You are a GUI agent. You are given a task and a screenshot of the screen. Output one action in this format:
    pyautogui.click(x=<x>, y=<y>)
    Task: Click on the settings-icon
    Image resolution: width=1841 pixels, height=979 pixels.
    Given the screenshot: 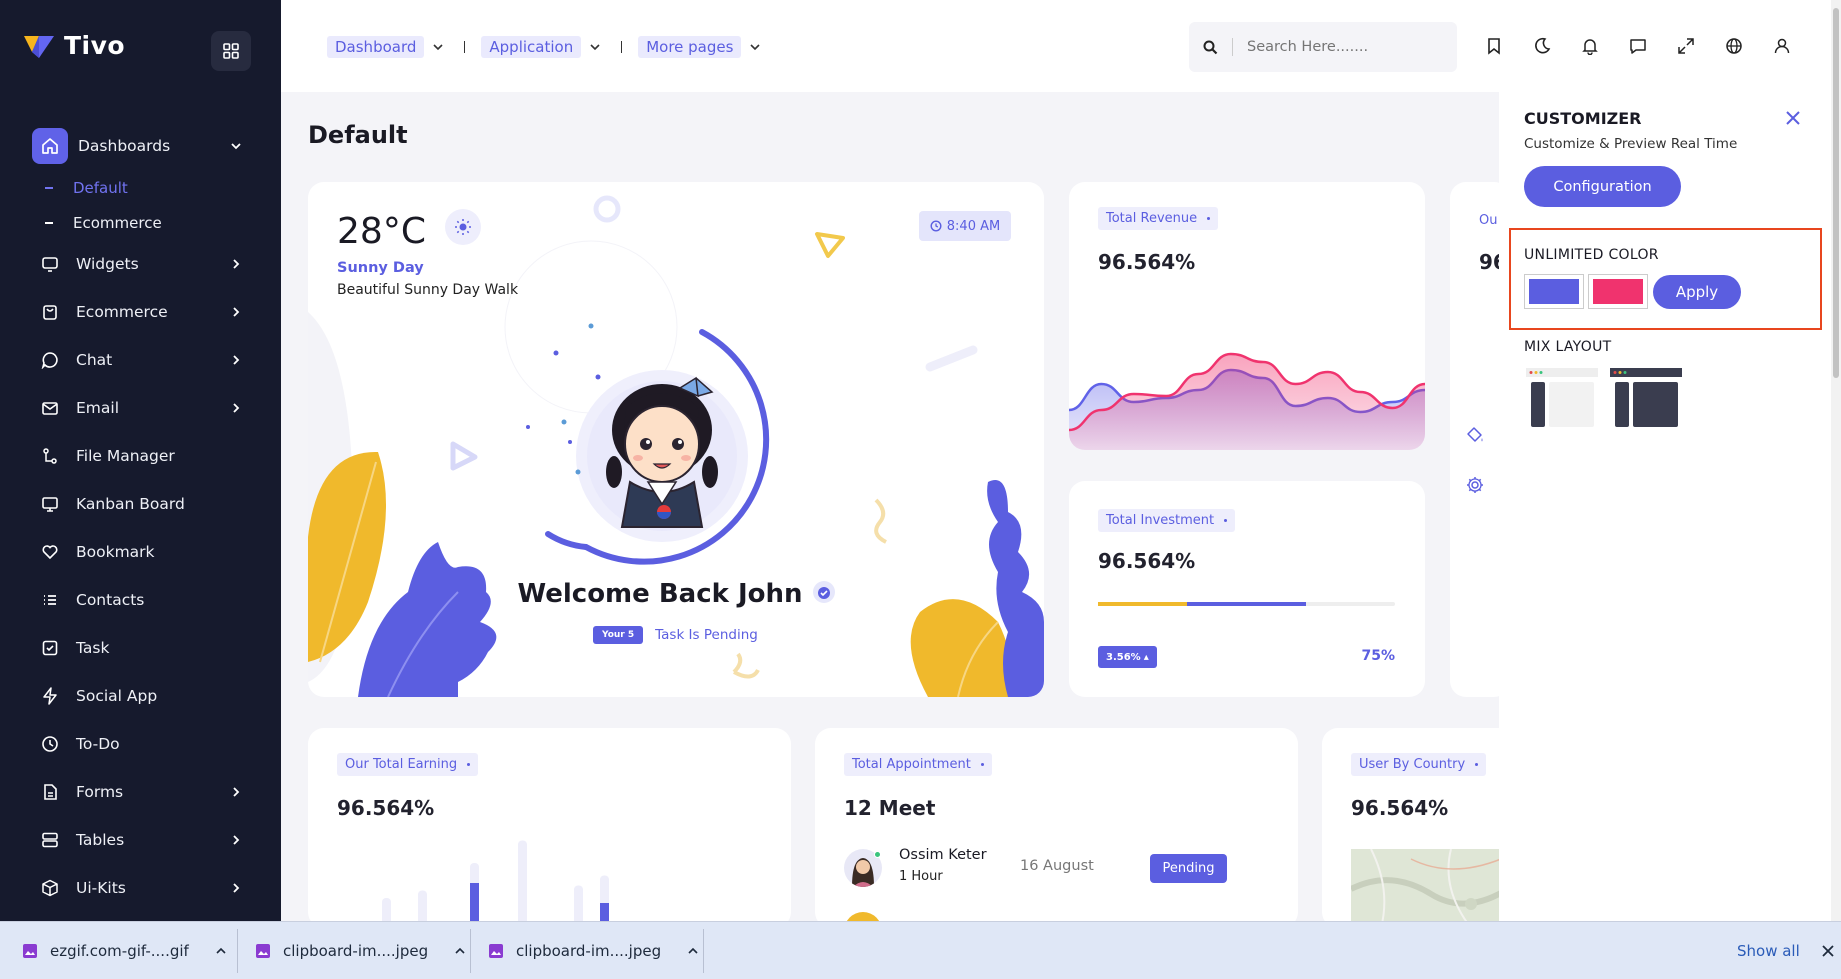 What is the action you would take?
    pyautogui.click(x=1475, y=487)
    